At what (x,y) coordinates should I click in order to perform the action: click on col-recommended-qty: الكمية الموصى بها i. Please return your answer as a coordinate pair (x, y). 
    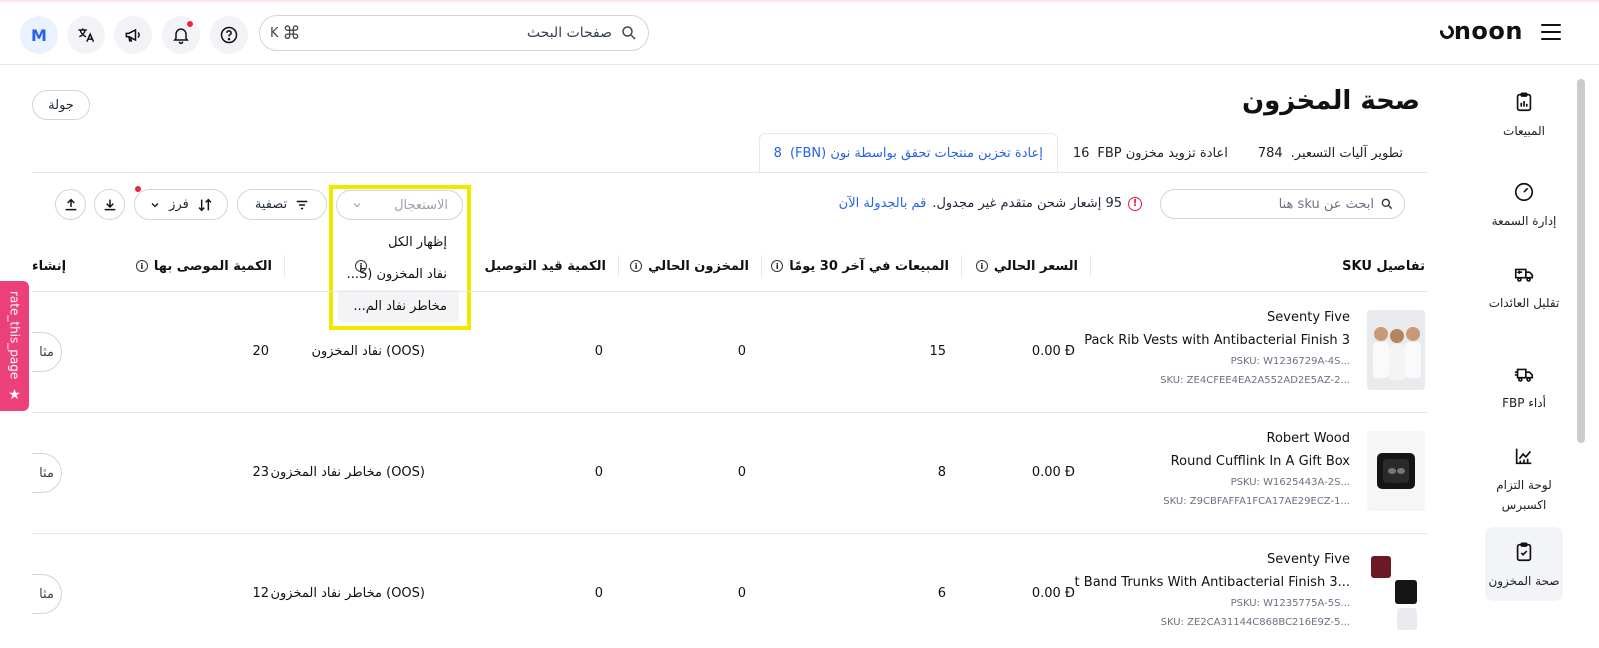
    Looking at the image, I should click on (210, 266).